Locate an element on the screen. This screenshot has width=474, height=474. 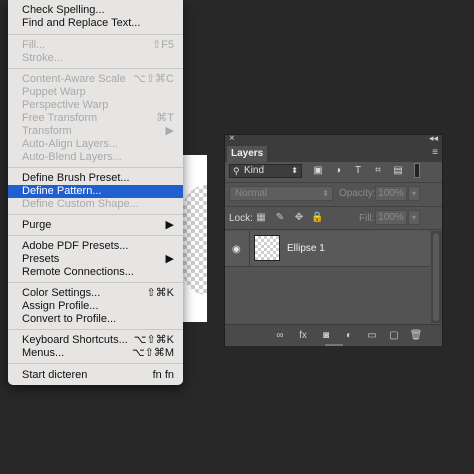
menu-item-shortcut: ⌥⇧⌘K is located at coordinates (153, 340).